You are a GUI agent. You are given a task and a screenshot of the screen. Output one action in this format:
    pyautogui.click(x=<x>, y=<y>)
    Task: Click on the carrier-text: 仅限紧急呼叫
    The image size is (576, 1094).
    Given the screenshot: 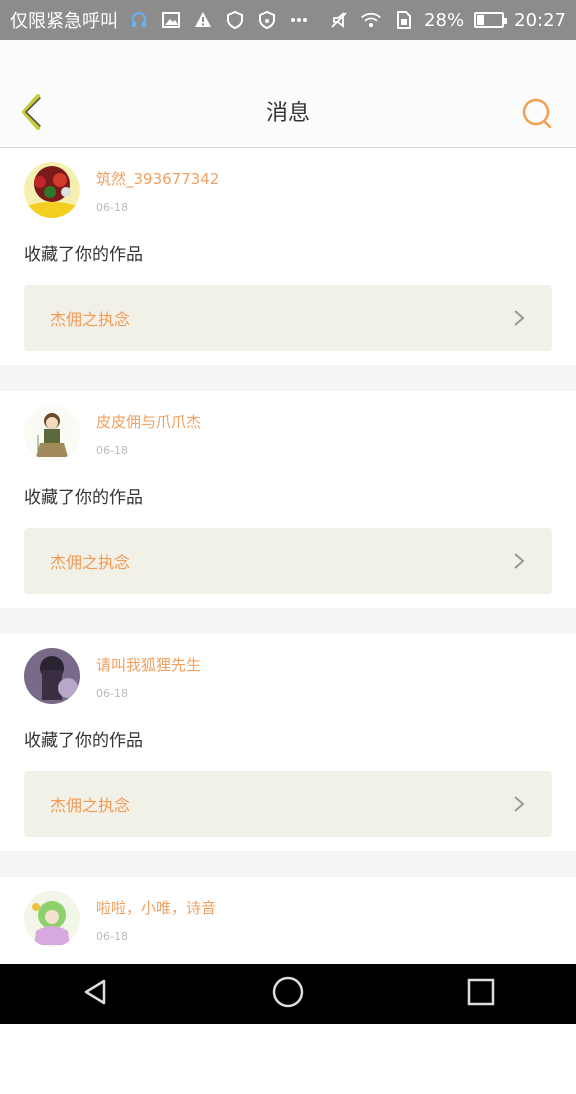 What is the action you would take?
    pyautogui.click(x=64, y=21)
    